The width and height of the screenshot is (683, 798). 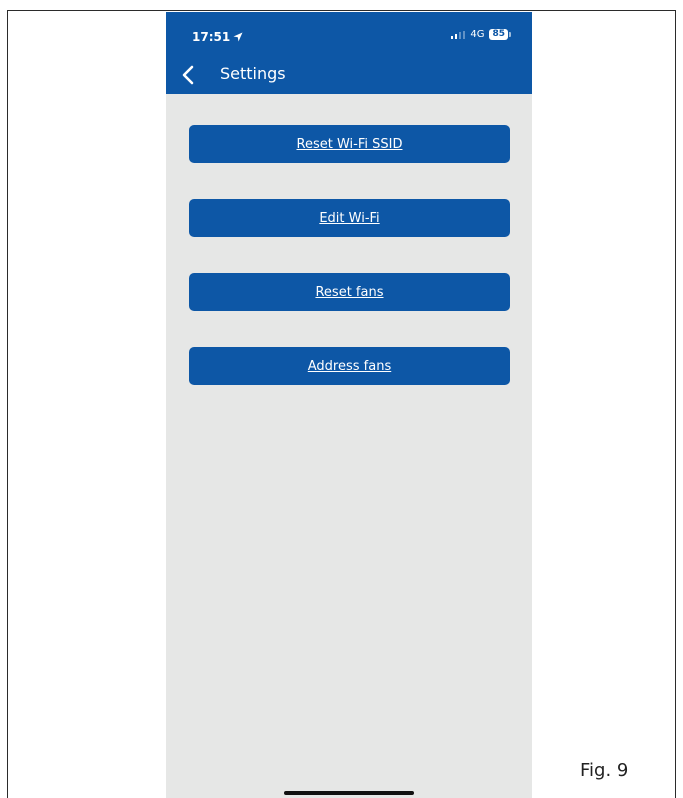 What do you see at coordinates (349, 53) in the screenshot?
I see `app-header: 17:51 4G 85 Settings` at bounding box center [349, 53].